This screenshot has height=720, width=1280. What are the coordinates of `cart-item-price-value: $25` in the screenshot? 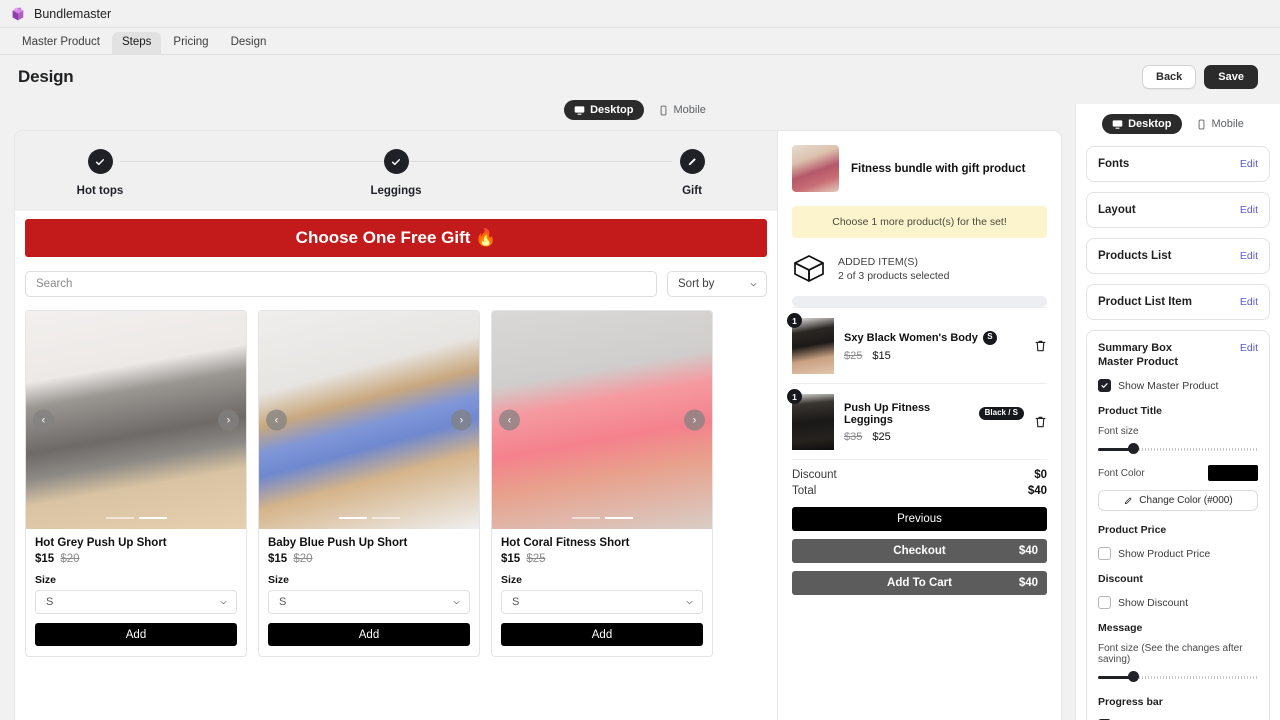 It's located at (881, 436).